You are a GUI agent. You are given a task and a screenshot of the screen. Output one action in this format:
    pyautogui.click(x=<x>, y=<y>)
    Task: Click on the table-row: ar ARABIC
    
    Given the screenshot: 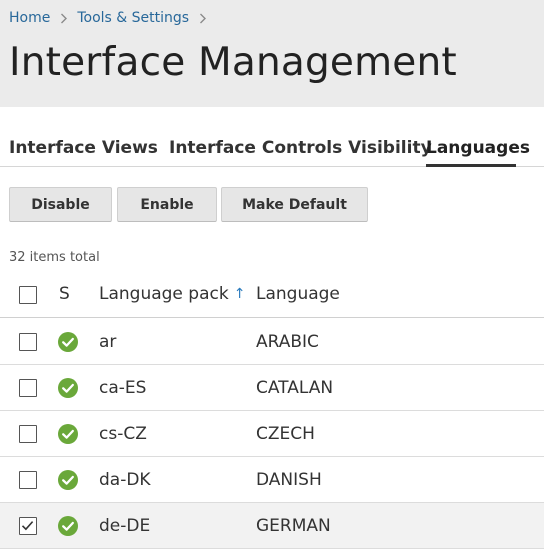 What is the action you would take?
    pyautogui.click(x=272, y=342)
    